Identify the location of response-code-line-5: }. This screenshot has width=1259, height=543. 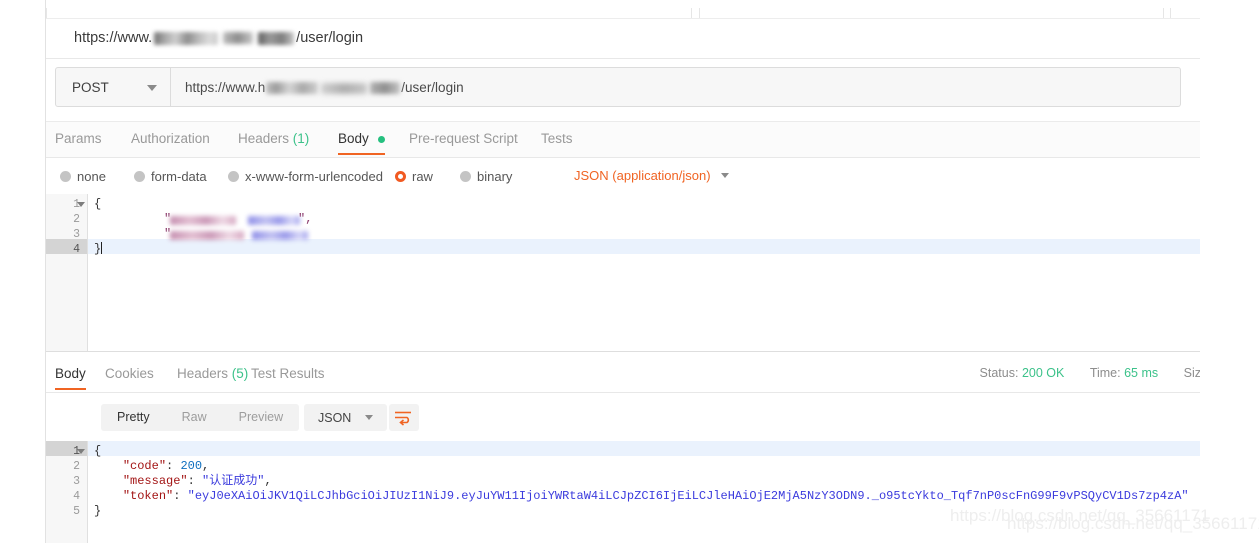
(98, 511).